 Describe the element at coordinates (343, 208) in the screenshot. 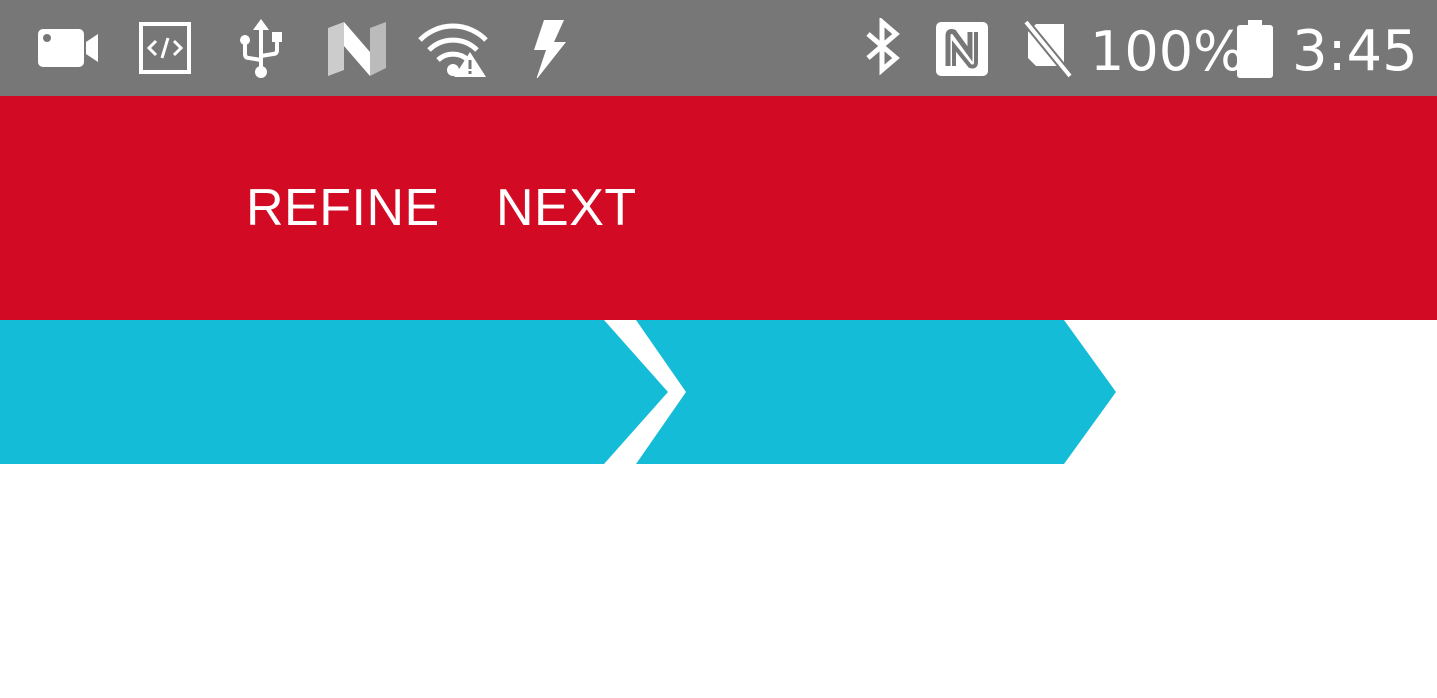

I see `refine-button: REFINE` at that location.